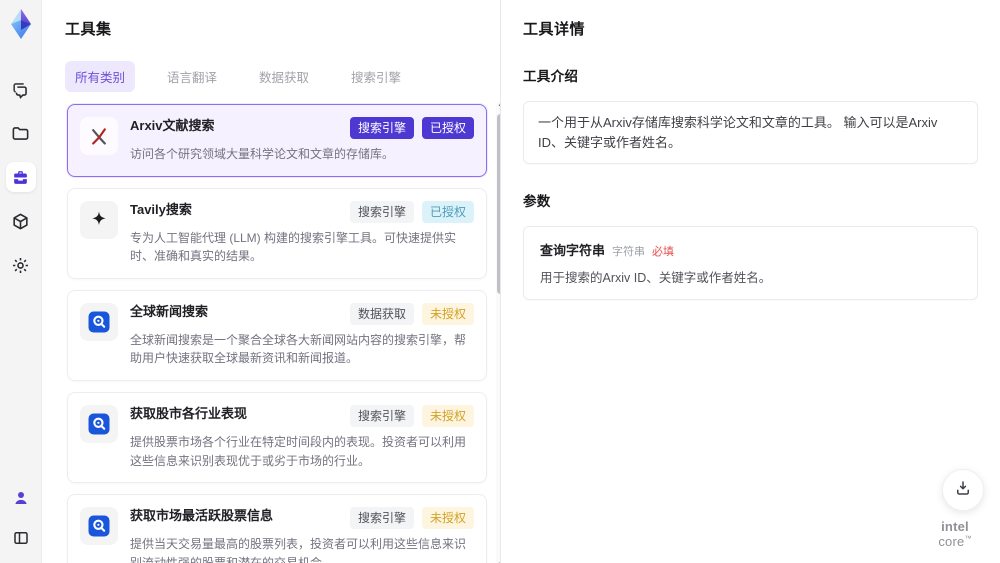  I want to click on sidebar-item-tools, so click(20, 177).